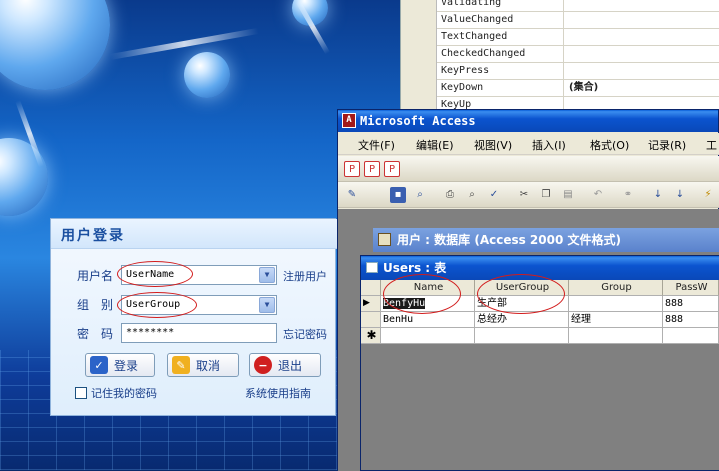 This screenshot has width=719, height=471. I want to click on copy-icon: ❐, so click(546, 195).